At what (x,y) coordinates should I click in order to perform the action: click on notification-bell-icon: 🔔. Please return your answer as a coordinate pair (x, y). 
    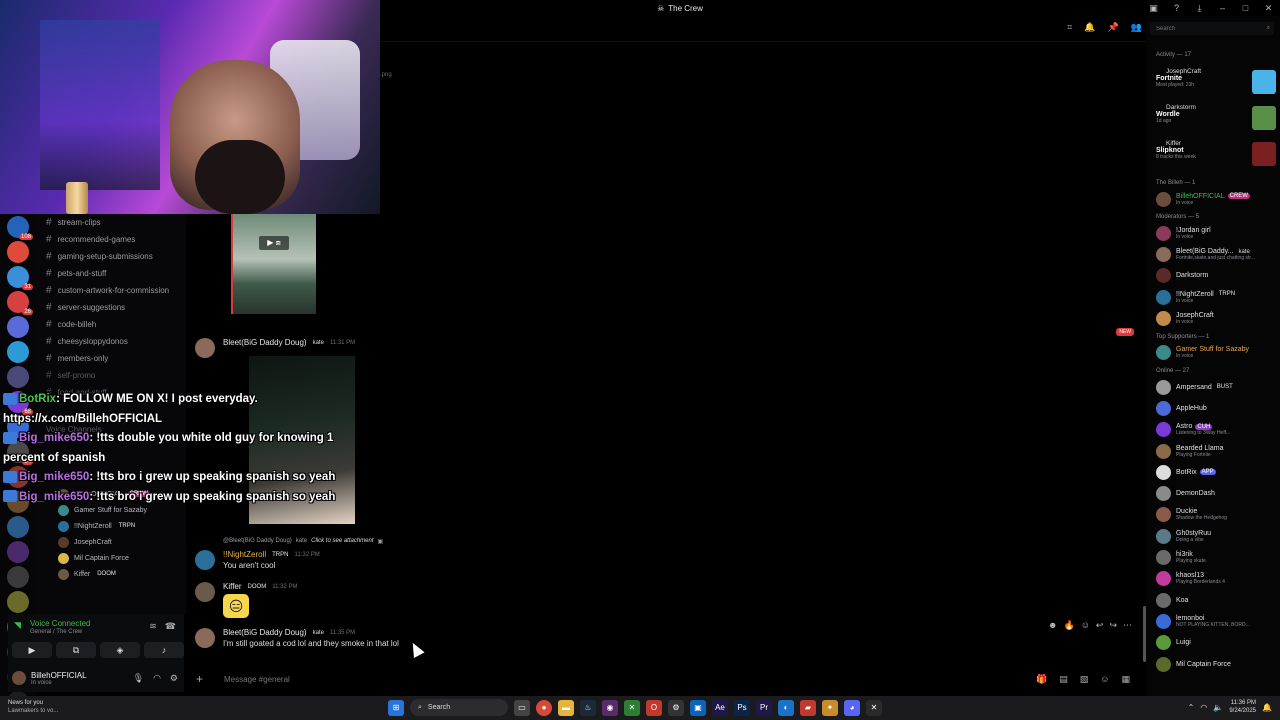
    Looking at the image, I should click on (1267, 707).